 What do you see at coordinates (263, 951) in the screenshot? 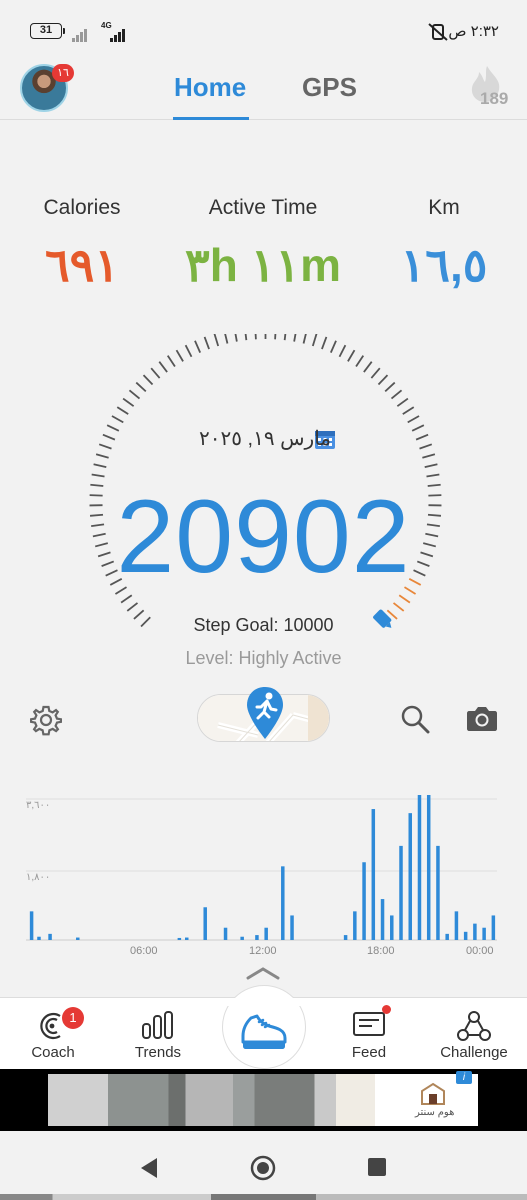
I see `x-tick: 12:00` at bounding box center [263, 951].